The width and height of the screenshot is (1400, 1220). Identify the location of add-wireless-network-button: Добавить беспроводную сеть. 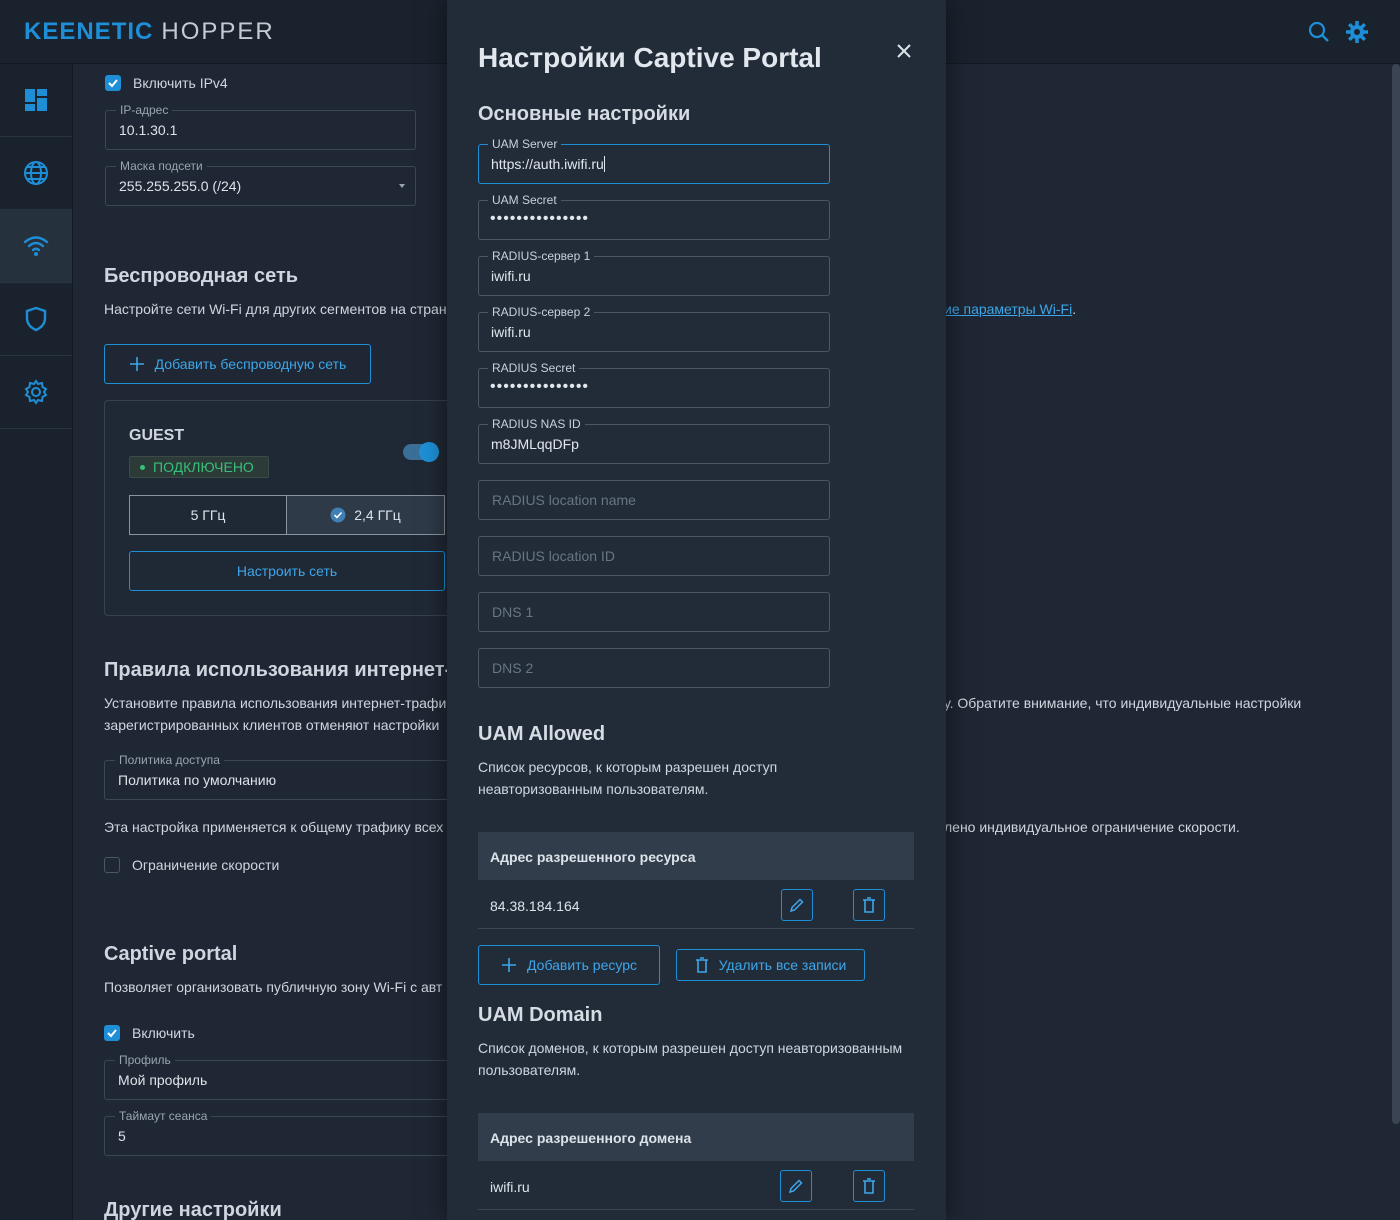
(237, 364).